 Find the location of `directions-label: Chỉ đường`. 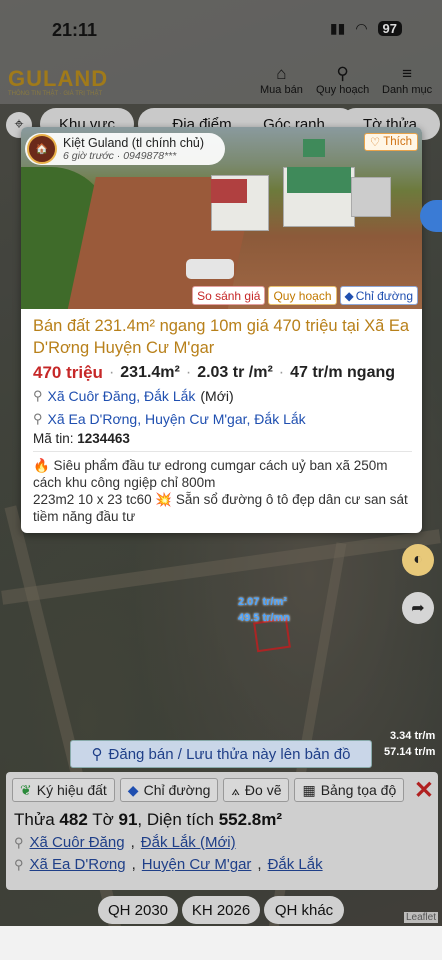

directions-label: Chỉ đường is located at coordinates (384, 295).